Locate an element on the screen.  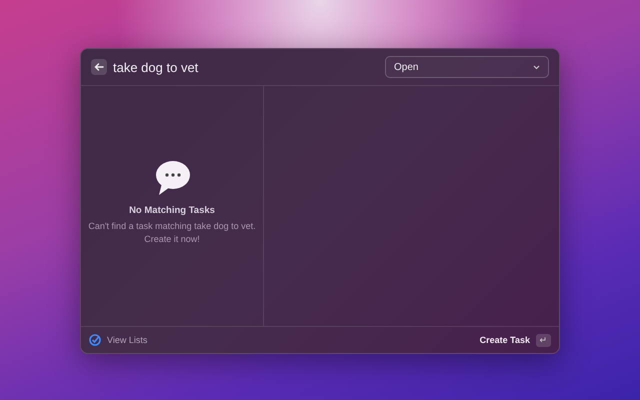
view-lists-button: View Lists is located at coordinates (127, 340).